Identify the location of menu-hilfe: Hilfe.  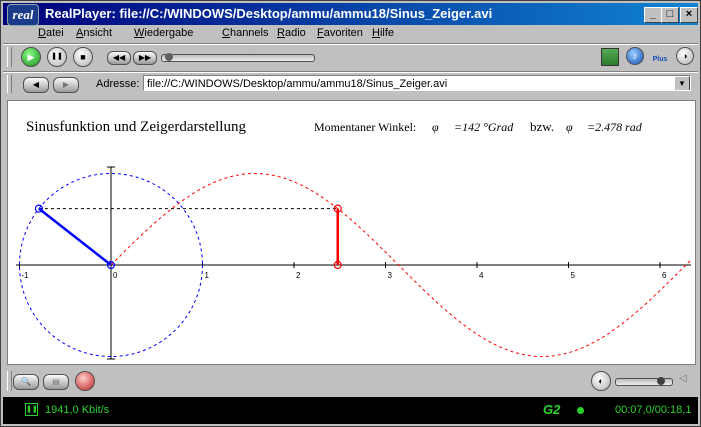
(383, 33).